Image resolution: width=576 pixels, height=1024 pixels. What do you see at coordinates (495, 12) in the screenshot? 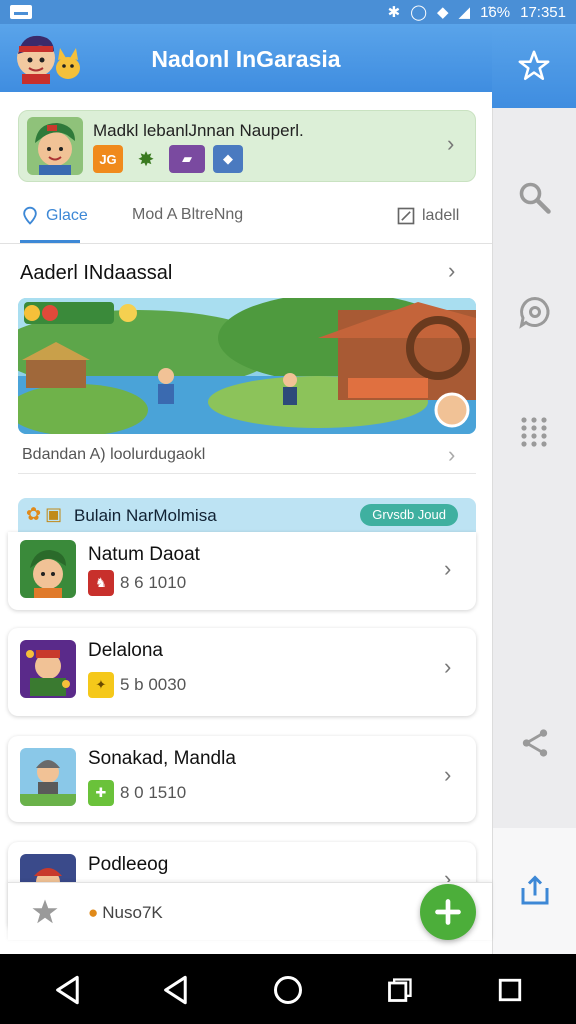
I see `battery-percent: 1̃6%` at bounding box center [495, 12].